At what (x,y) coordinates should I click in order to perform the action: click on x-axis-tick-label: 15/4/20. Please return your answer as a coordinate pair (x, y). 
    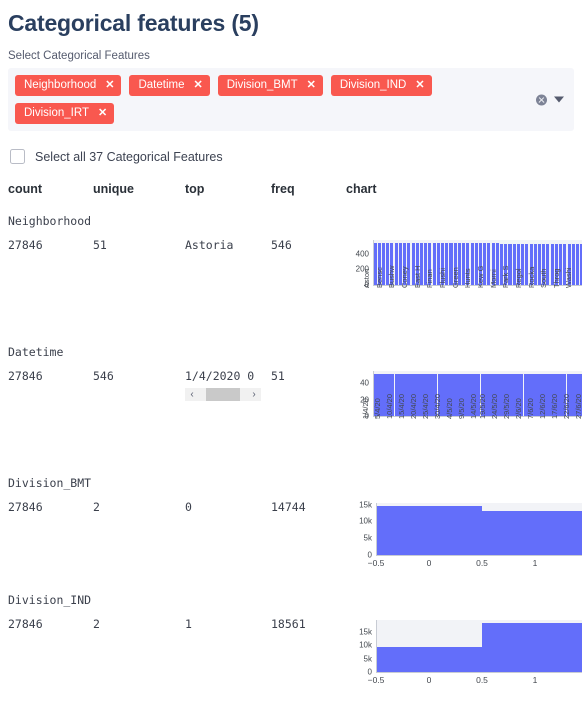
    Looking at the image, I should click on (402, 406).